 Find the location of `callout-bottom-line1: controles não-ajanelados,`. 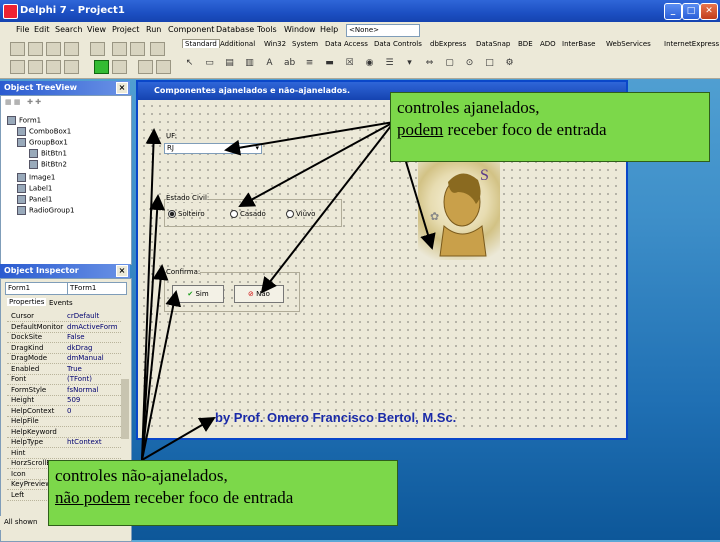

callout-bottom-line1: controles não-ajanelados, is located at coordinates (141, 475).